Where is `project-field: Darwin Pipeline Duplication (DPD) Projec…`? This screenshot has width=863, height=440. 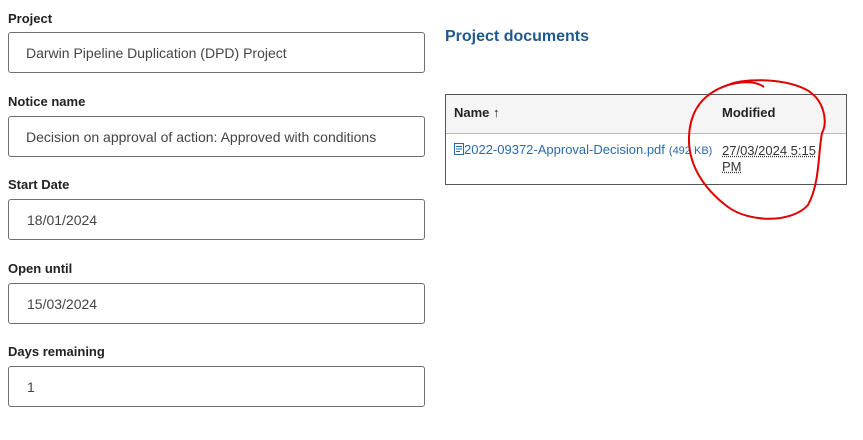 project-field: Darwin Pipeline Duplication (DPD) Projec… is located at coordinates (216, 52).